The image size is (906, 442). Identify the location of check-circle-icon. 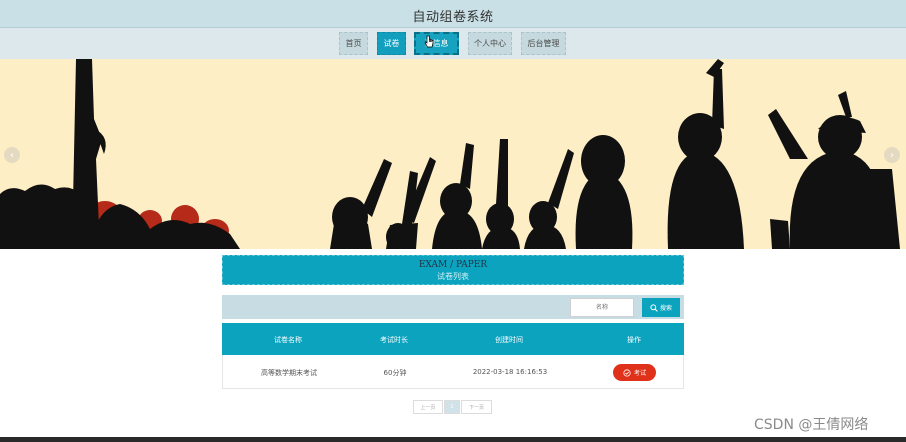
(627, 372).